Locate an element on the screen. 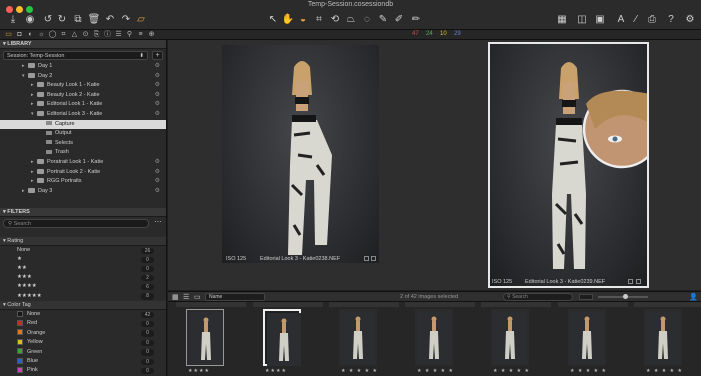 The height and width of the screenshot is (376, 701). browser-search-input: ⚲ Search is located at coordinates (538, 297).